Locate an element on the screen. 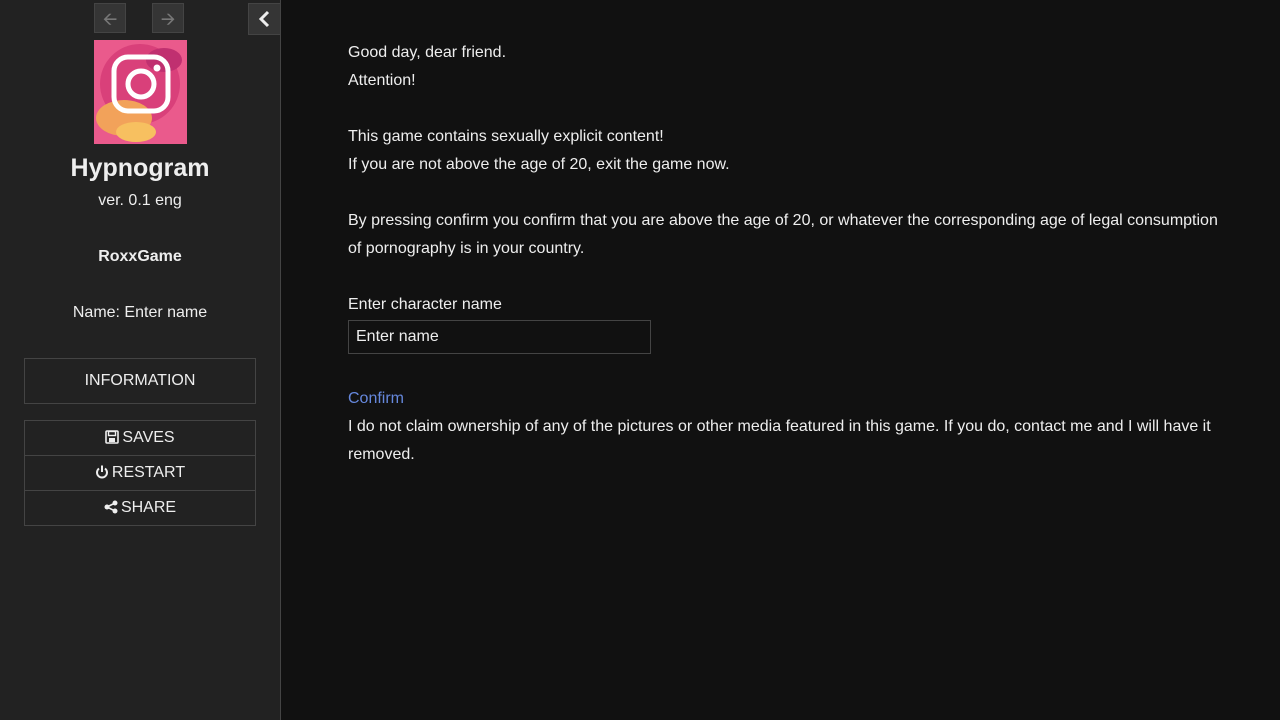 The image size is (1280, 720). share-button: SHARE is located at coordinates (140, 508).